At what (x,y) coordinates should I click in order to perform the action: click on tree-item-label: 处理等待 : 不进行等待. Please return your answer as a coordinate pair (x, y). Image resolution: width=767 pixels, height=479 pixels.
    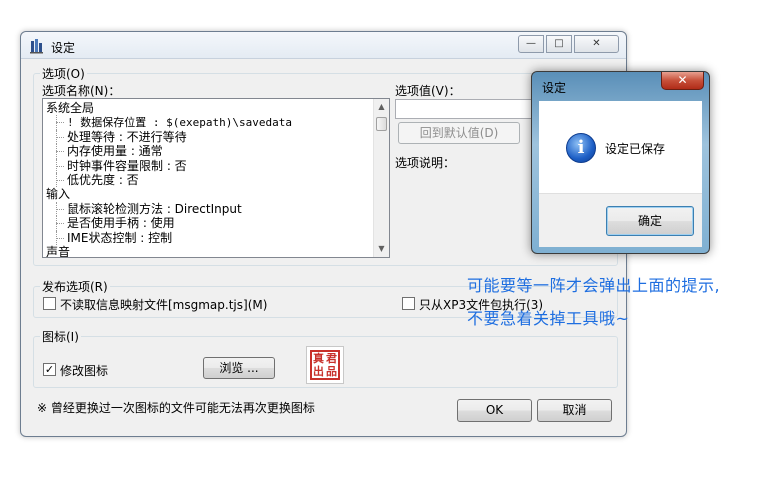
    Looking at the image, I should click on (127, 136).